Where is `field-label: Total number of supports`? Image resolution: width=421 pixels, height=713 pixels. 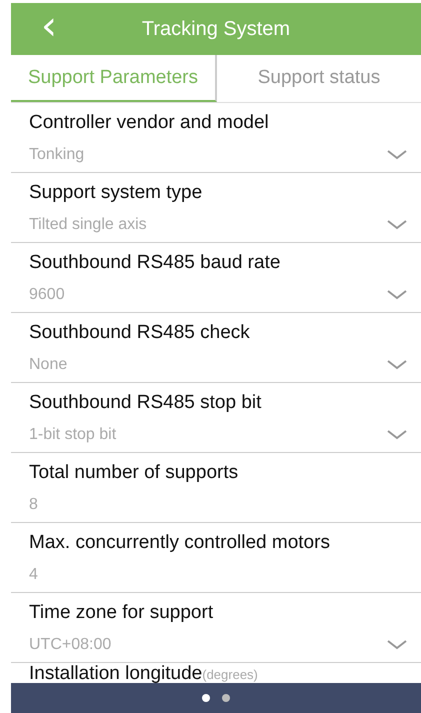
field-label: Total number of supports is located at coordinates (134, 473).